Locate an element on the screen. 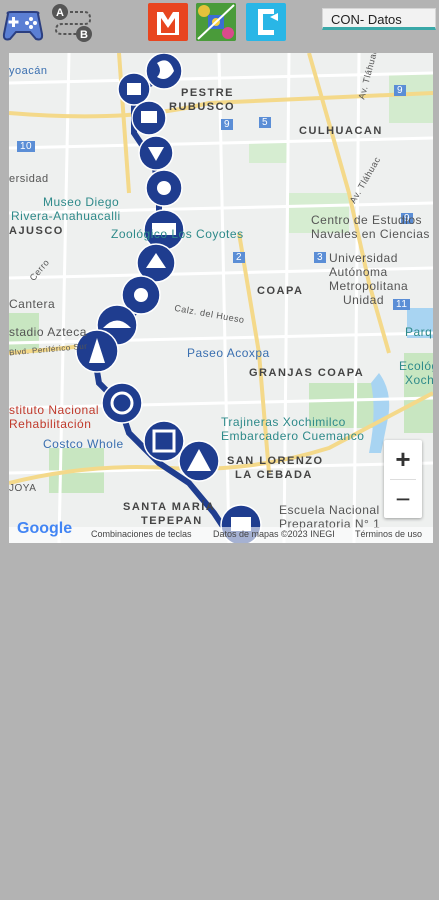 Image resolution: width=439 pixels, height=900 pixels. label-museo-2: Rivera-Anahuacalli is located at coordinates (66, 216).